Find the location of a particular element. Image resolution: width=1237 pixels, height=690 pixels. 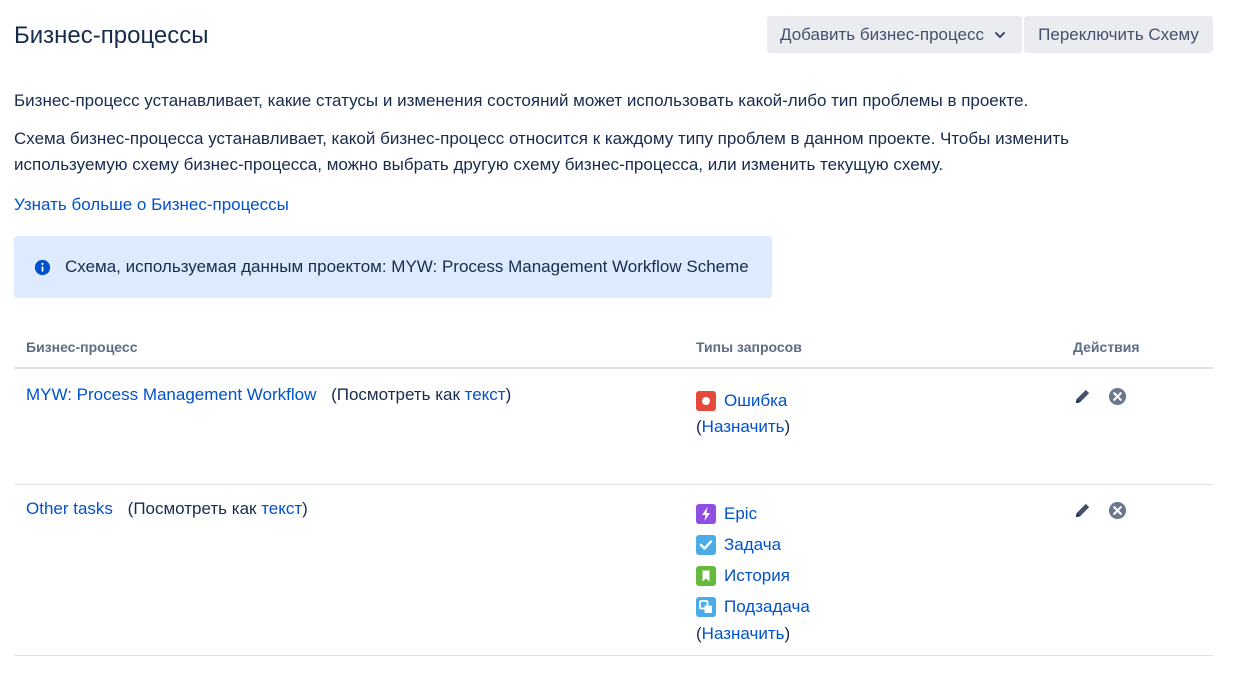

switch-scheme-button: Переключить Схему is located at coordinates (1118, 34).